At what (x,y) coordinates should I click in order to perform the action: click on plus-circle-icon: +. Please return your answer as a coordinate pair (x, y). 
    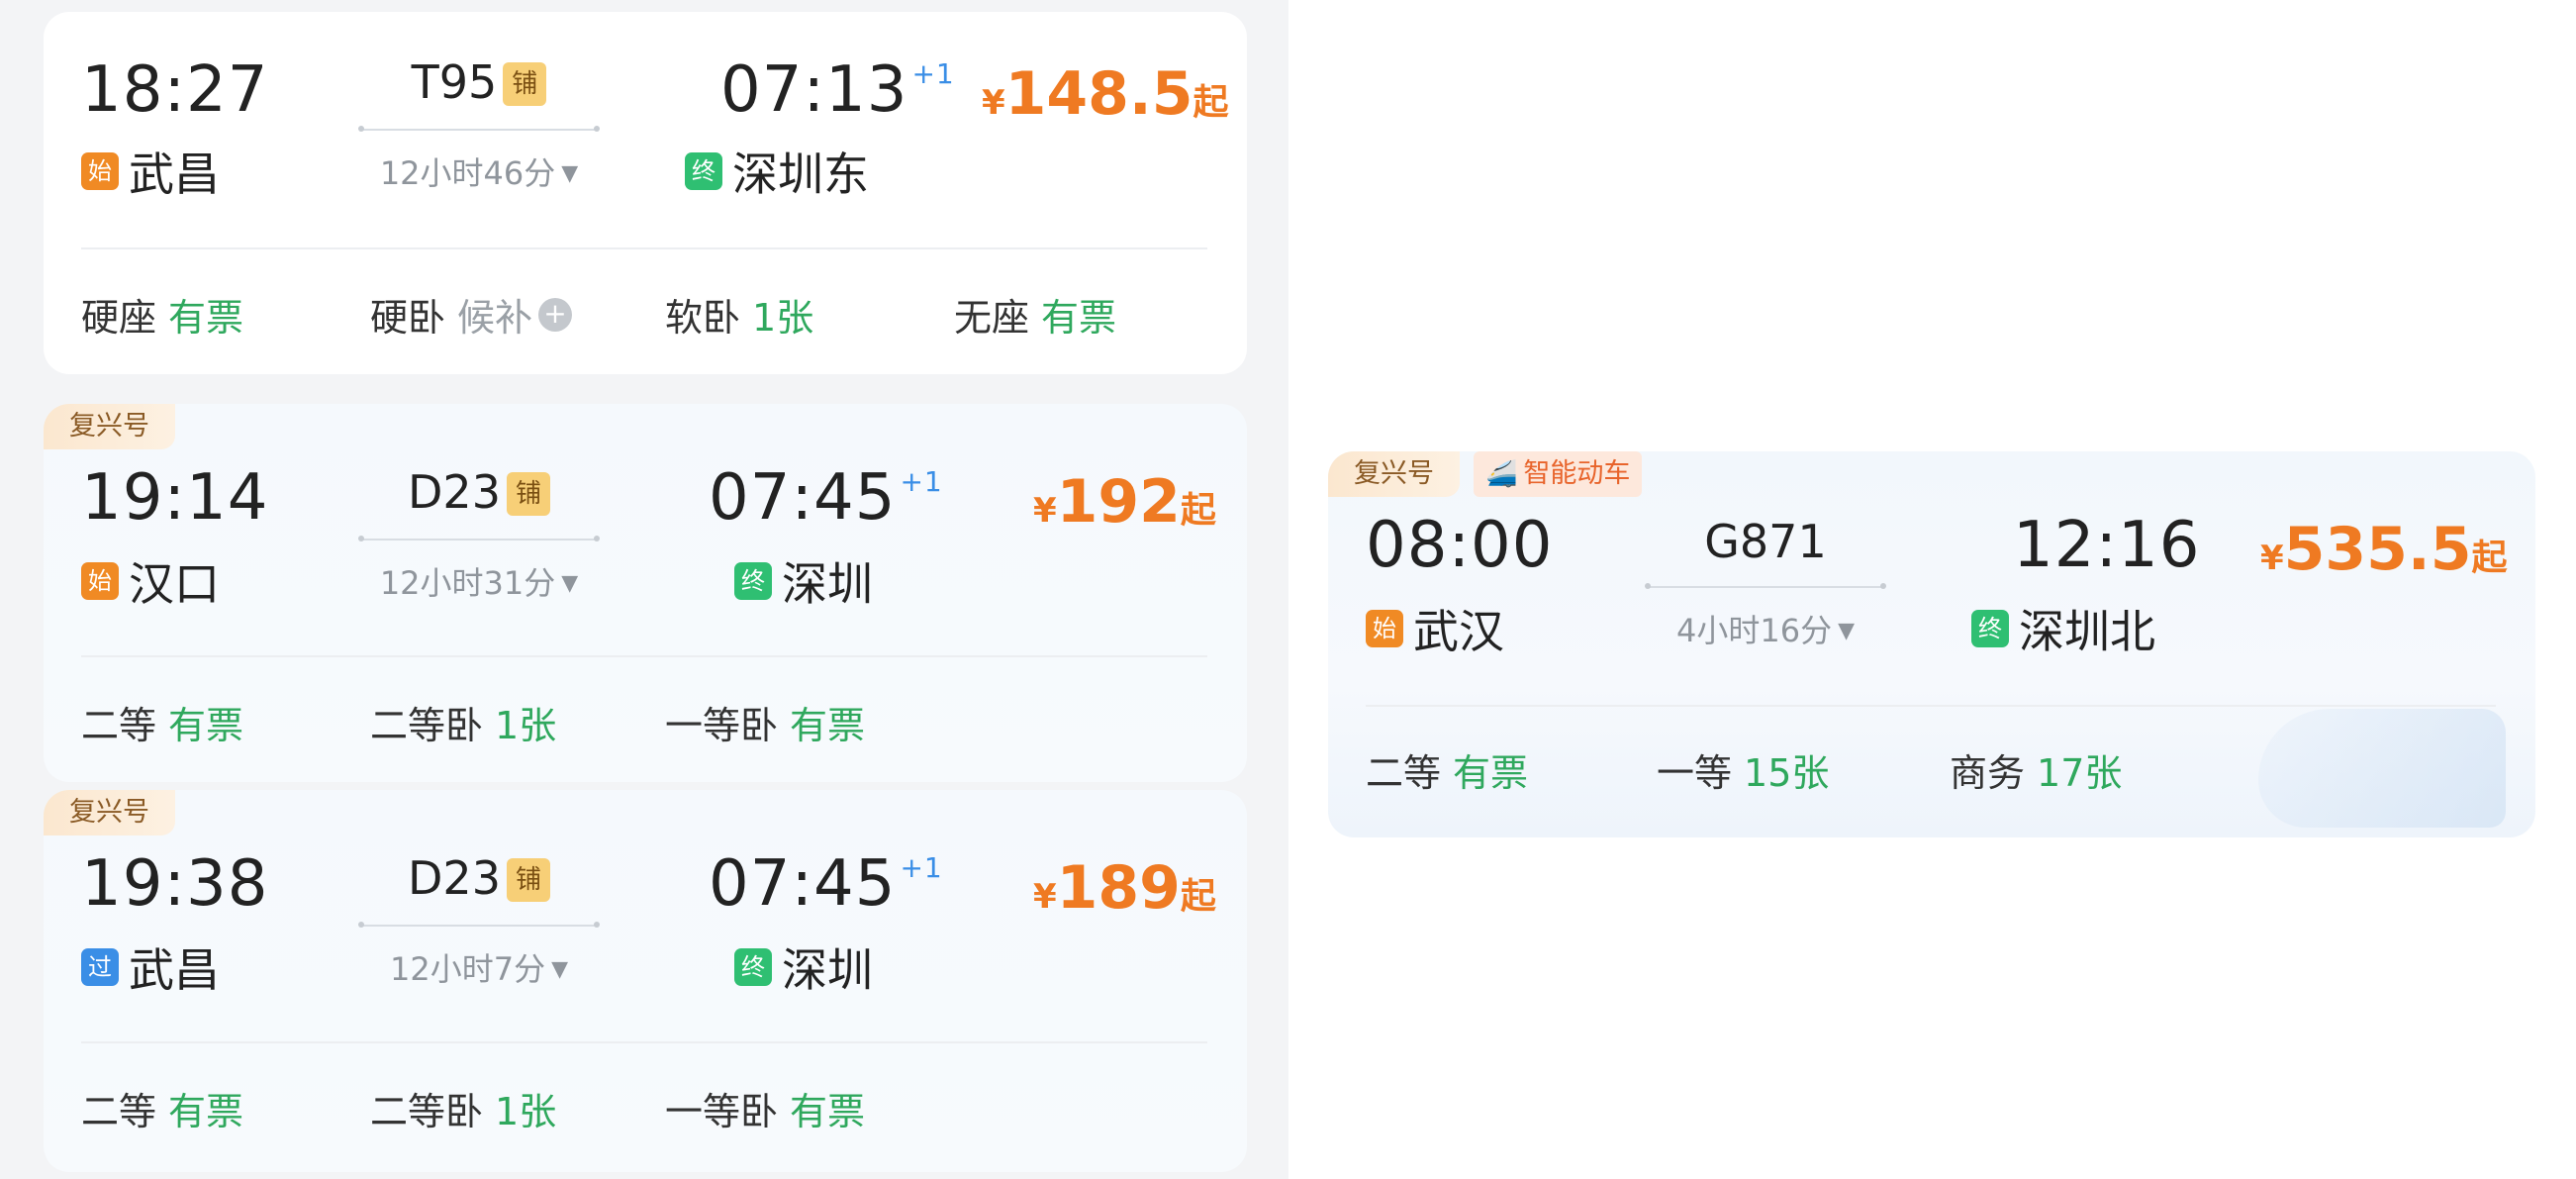
    Looking at the image, I should click on (555, 314).